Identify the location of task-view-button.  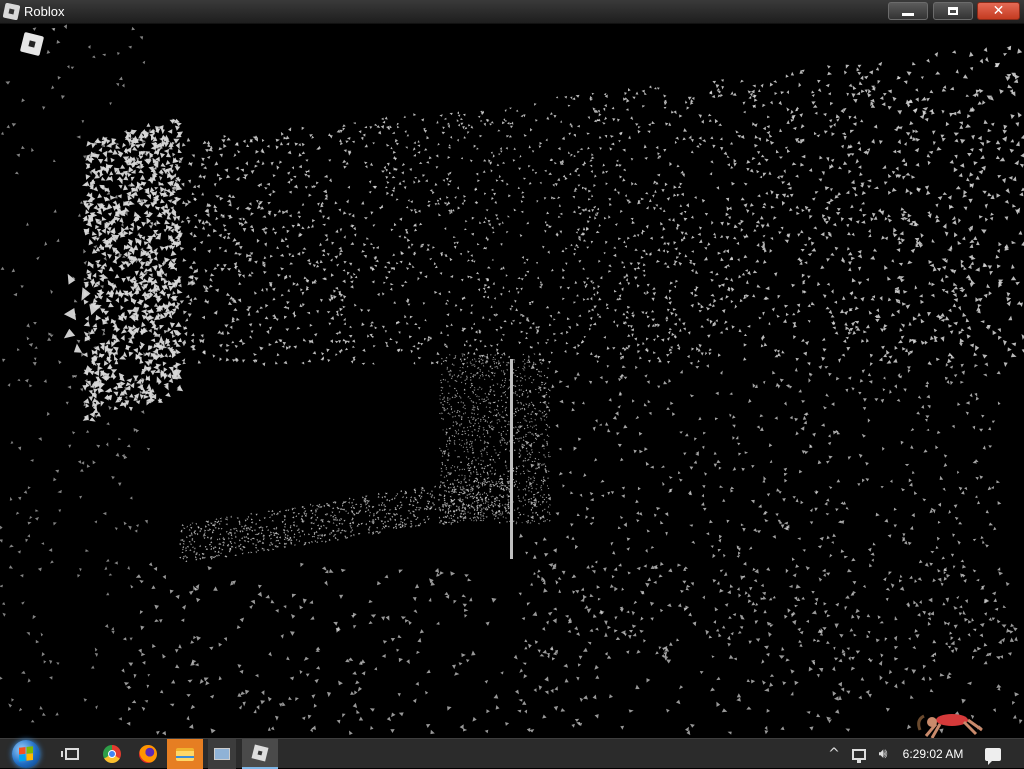
(72, 754).